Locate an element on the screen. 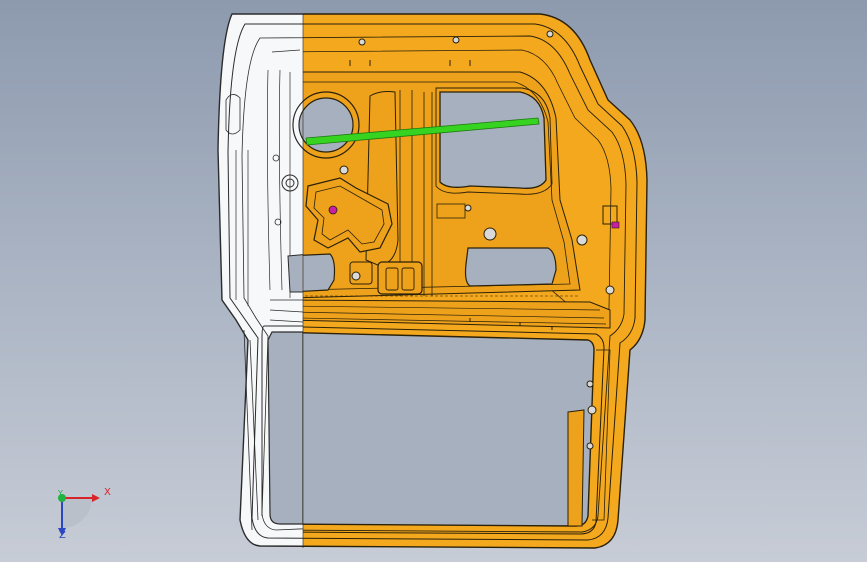  z-axis-label: Z is located at coordinates (62, 535).